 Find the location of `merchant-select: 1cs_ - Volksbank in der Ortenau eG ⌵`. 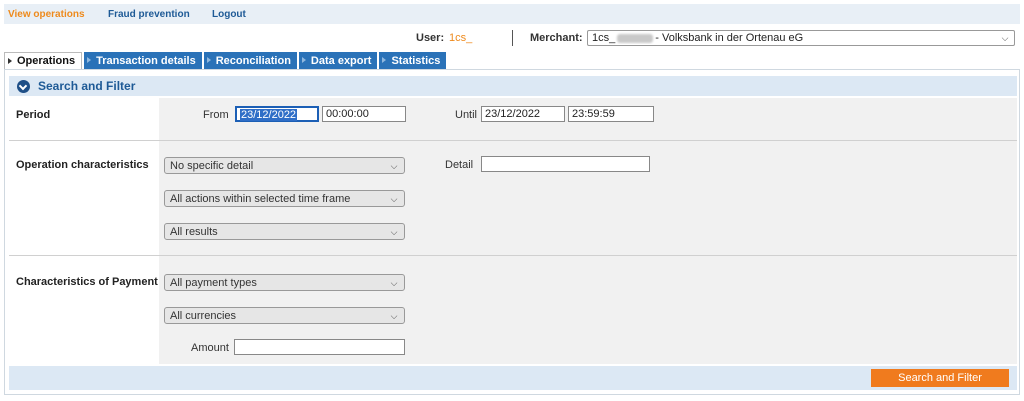

merchant-select: 1cs_ - Volksbank in der Ortenau eG ⌵ is located at coordinates (801, 38).